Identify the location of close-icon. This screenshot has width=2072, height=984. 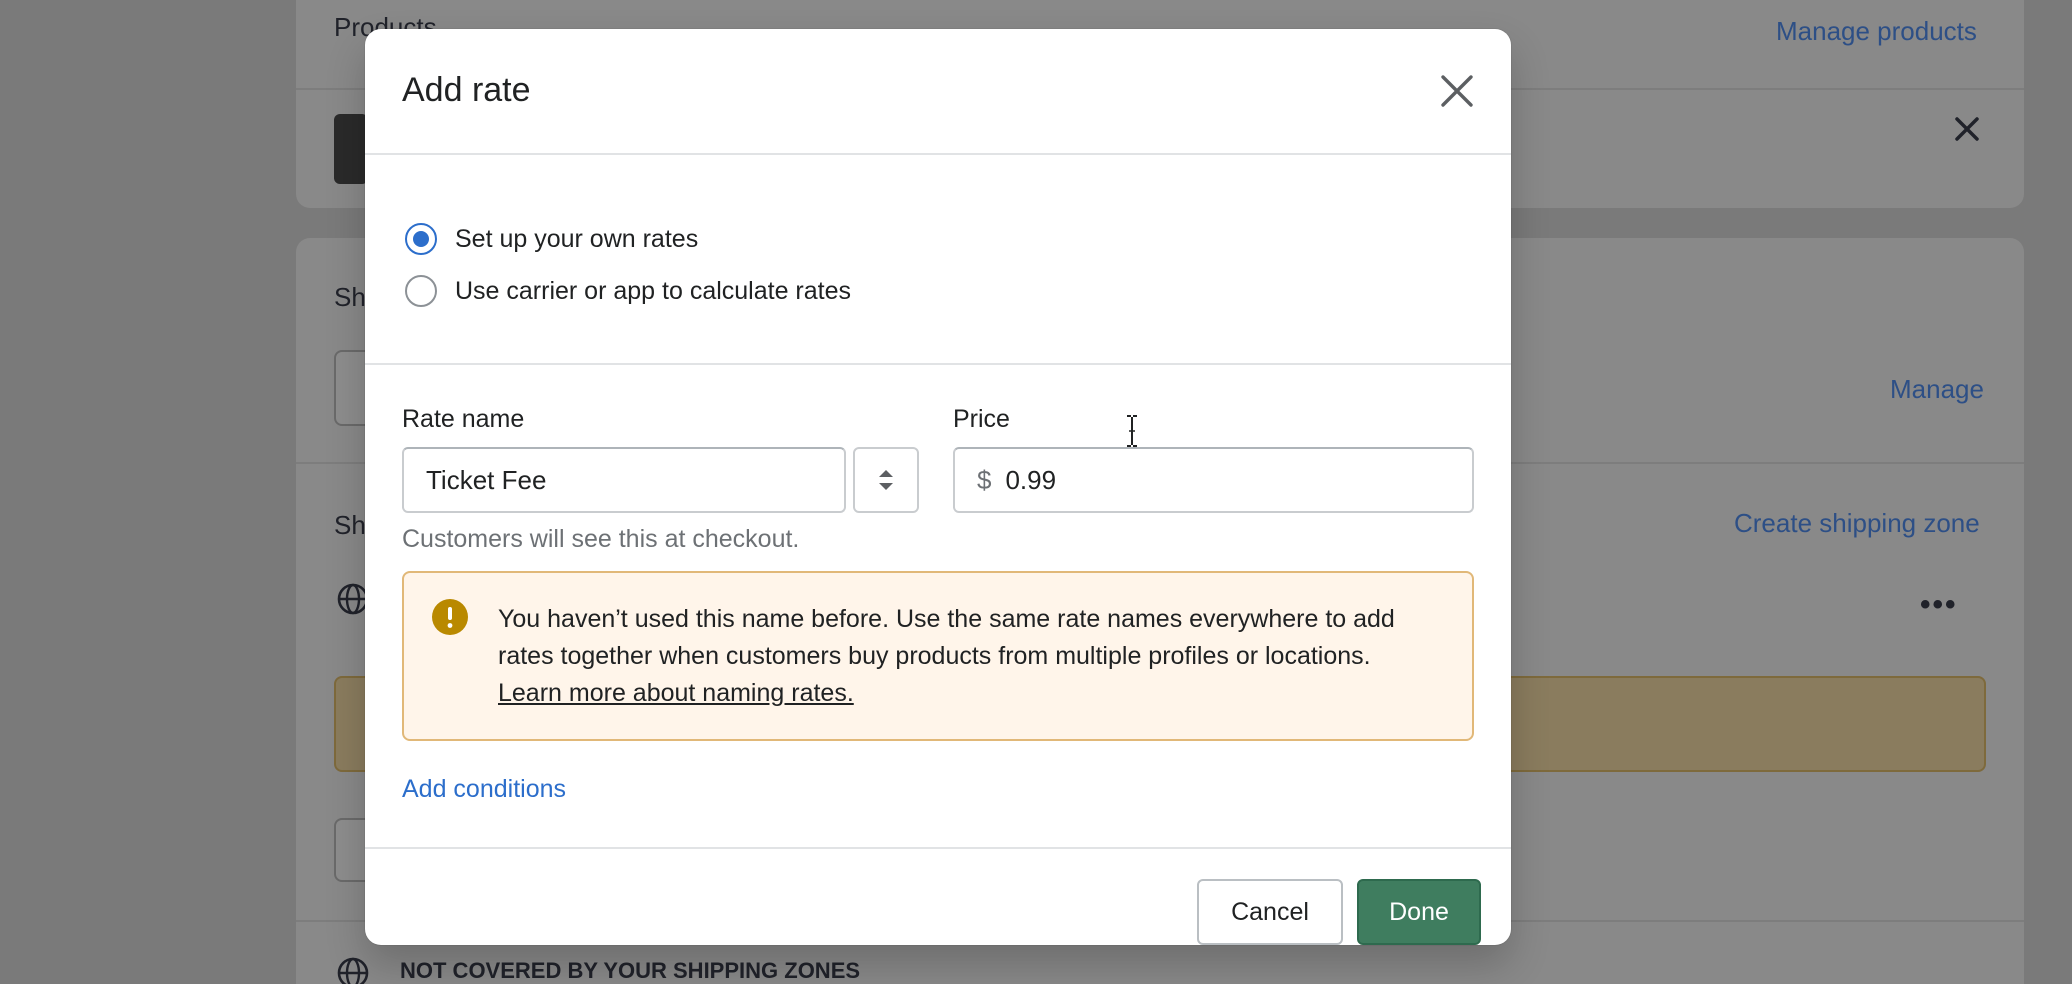
(1457, 91).